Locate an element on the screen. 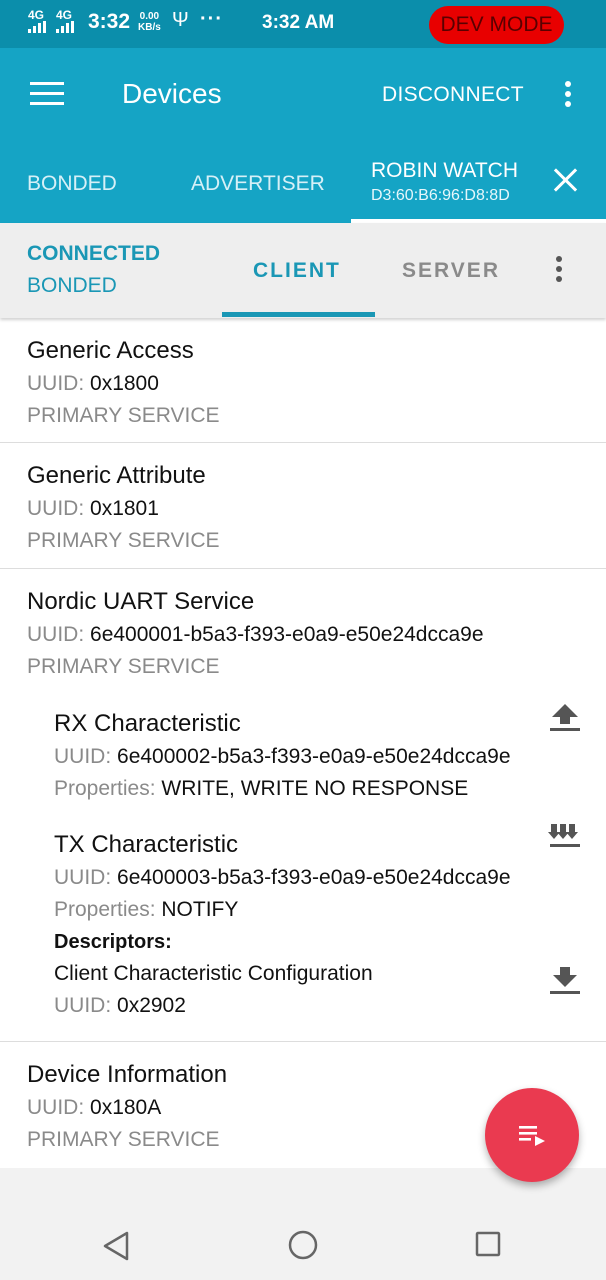 Image resolution: width=606 pixels, height=1280 pixels. page-title: Devices is located at coordinates (172, 93).